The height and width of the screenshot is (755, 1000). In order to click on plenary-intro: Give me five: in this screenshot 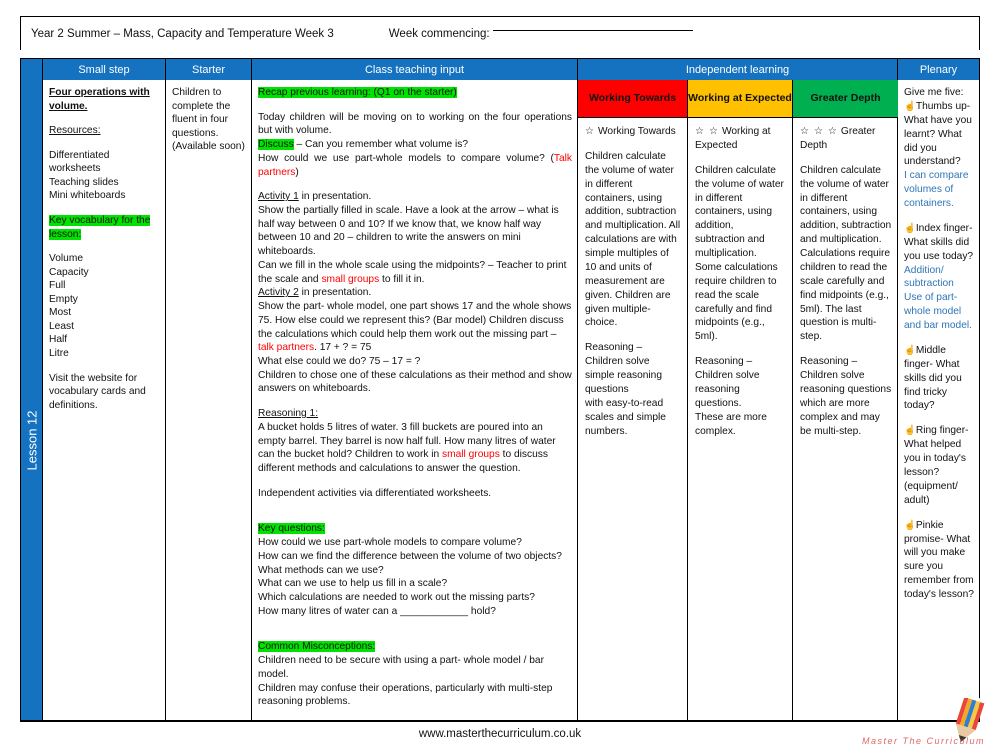, I will do `click(934, 92)`.